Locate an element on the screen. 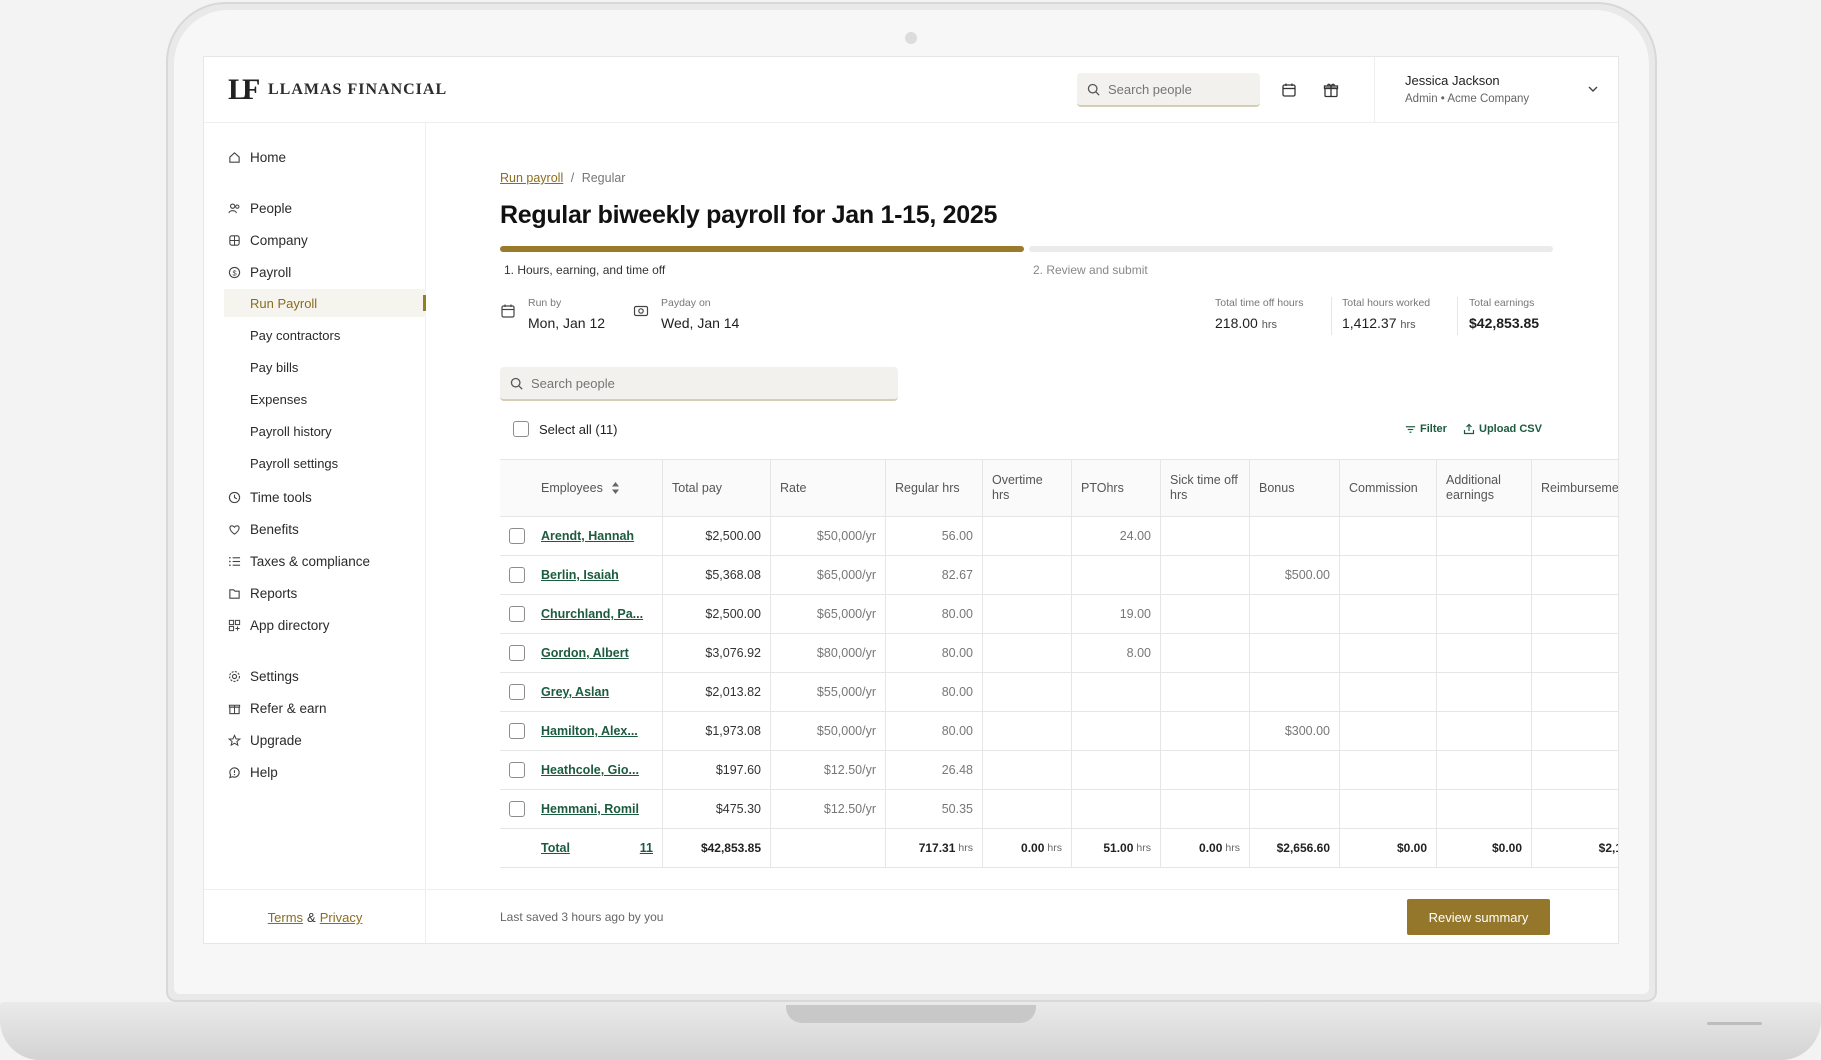 This screenshot has width=1821, height=1060. gift-icon is located at coordinates (1331, 90).